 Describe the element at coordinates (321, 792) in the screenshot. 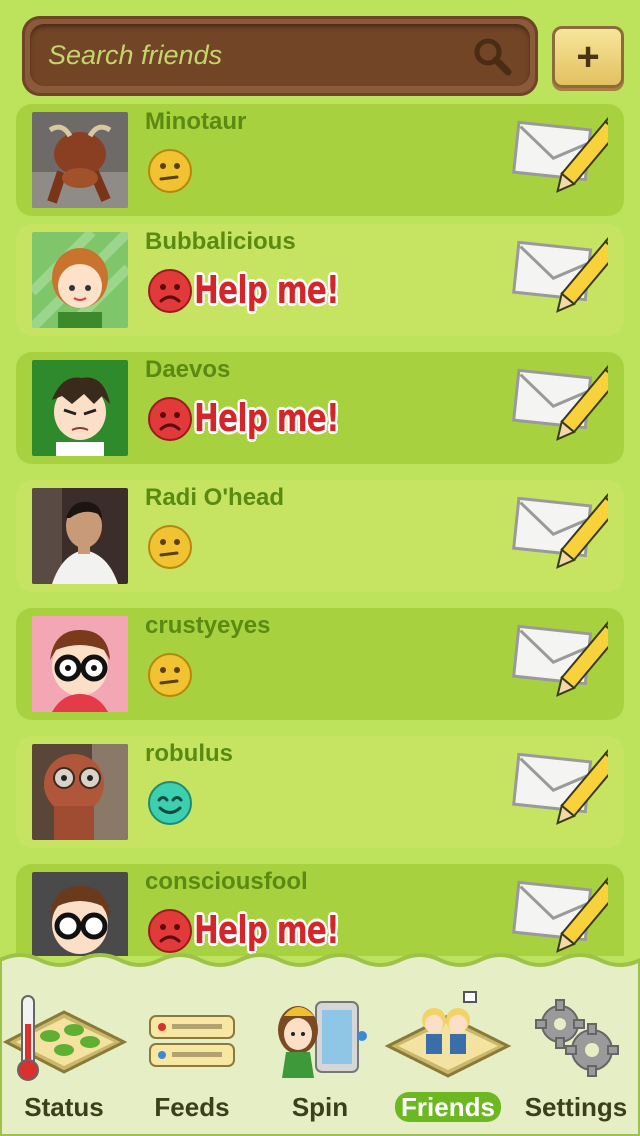

I see `friend-row: robulus` at that location.